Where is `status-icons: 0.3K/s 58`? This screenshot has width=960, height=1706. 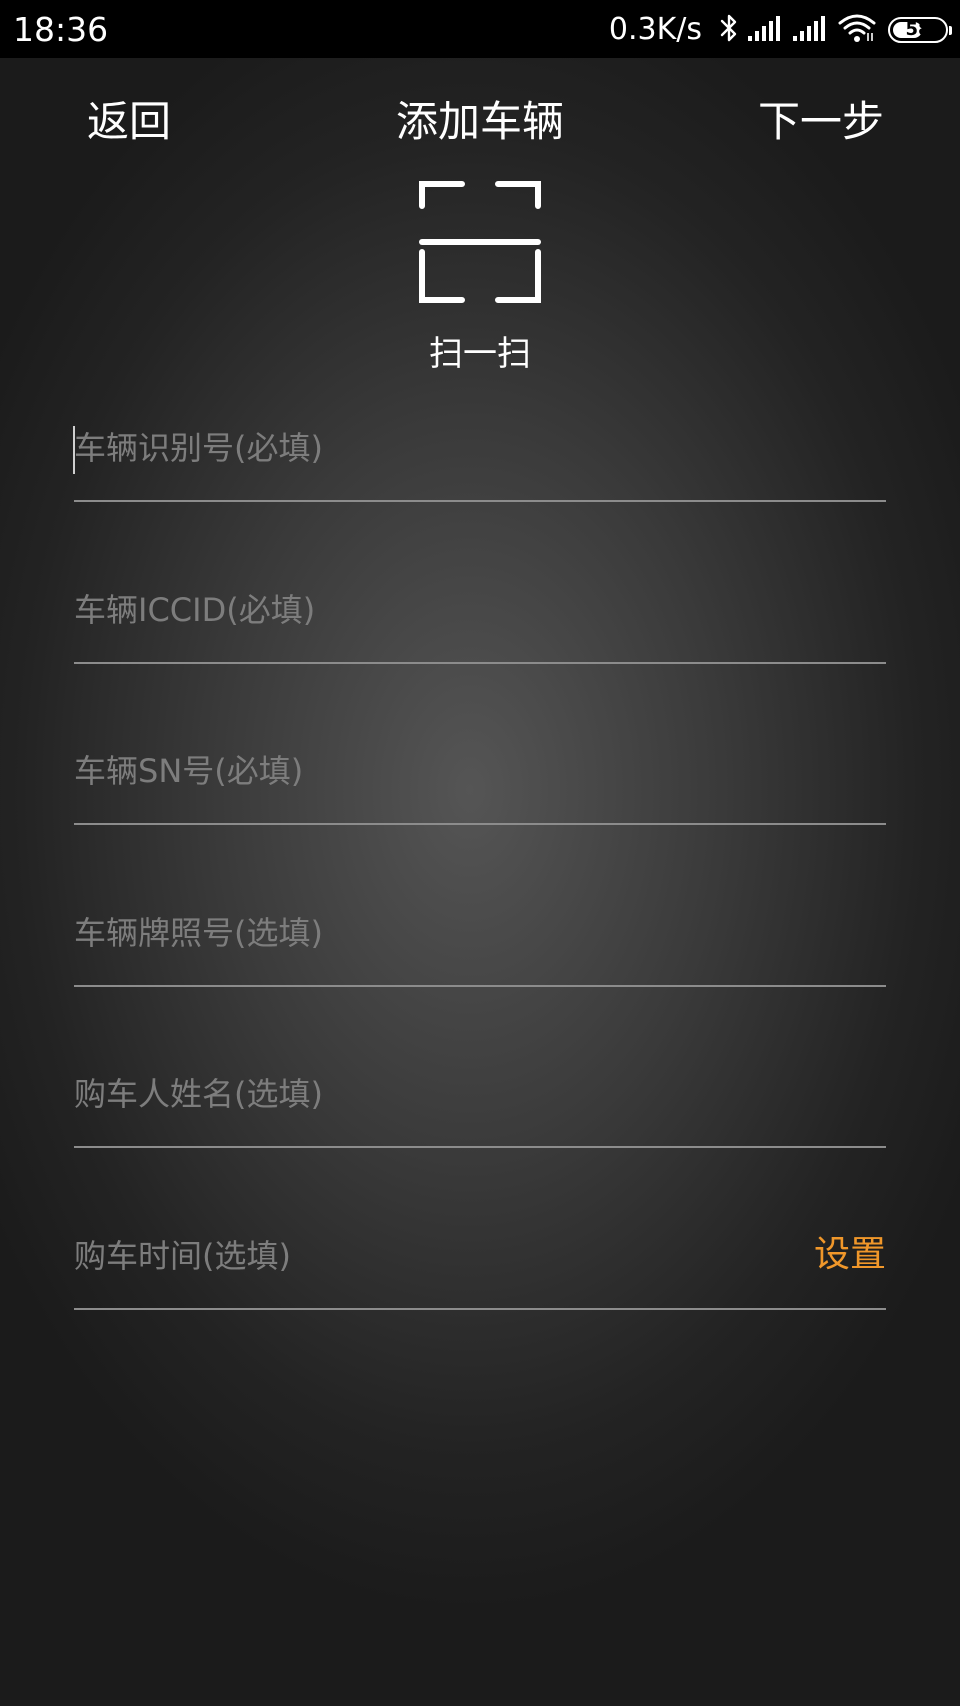 status-icons: 0.3K/s 58 is located at coordinates (780, 30).